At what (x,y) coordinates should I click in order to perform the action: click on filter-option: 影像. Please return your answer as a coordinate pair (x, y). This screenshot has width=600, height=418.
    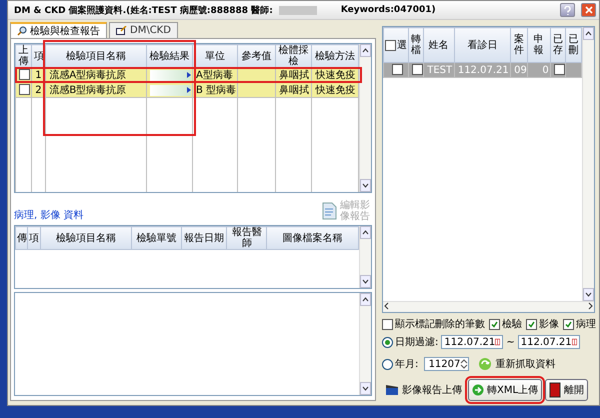
    Looking at the image, I should click on (542, 324).